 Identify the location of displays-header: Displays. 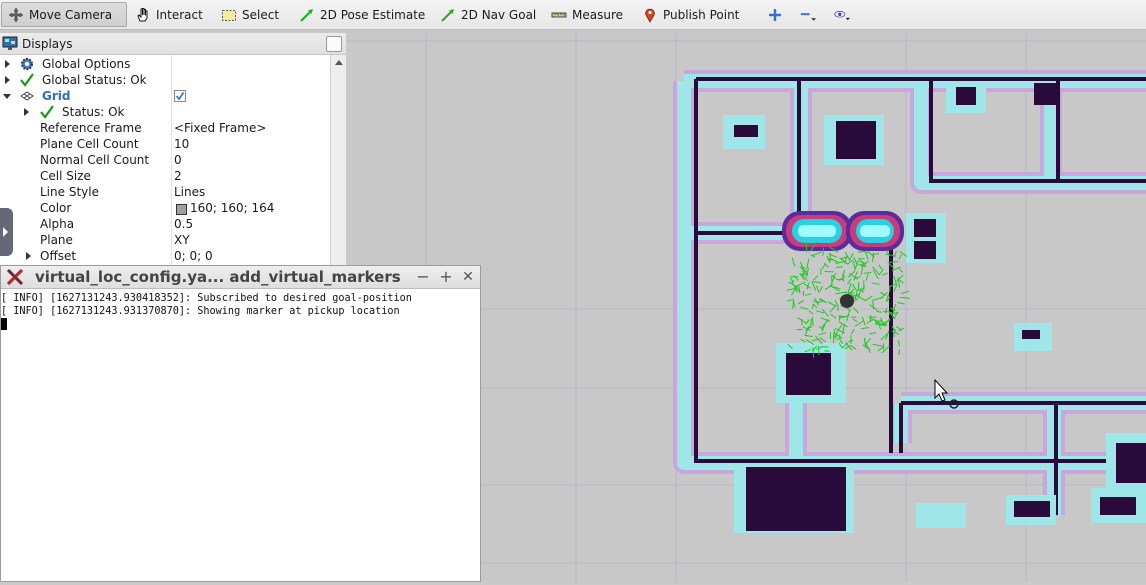
(173, 44).